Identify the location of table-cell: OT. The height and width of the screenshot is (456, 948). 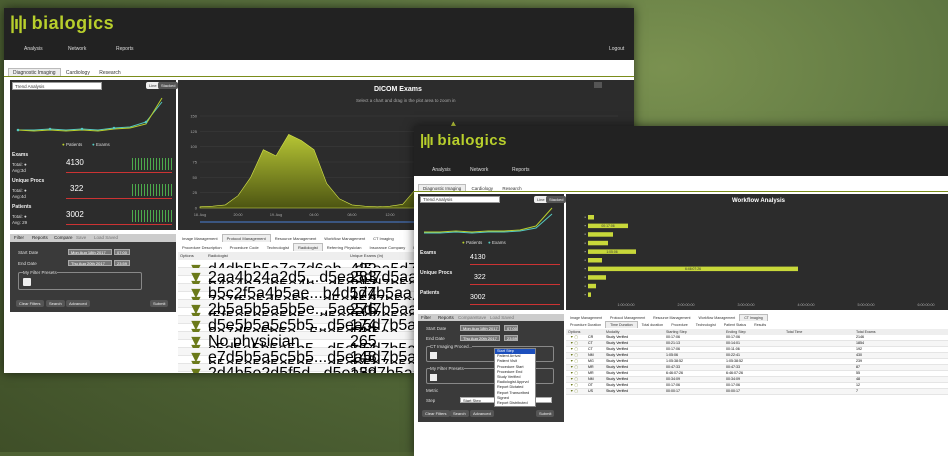
(590, 385).